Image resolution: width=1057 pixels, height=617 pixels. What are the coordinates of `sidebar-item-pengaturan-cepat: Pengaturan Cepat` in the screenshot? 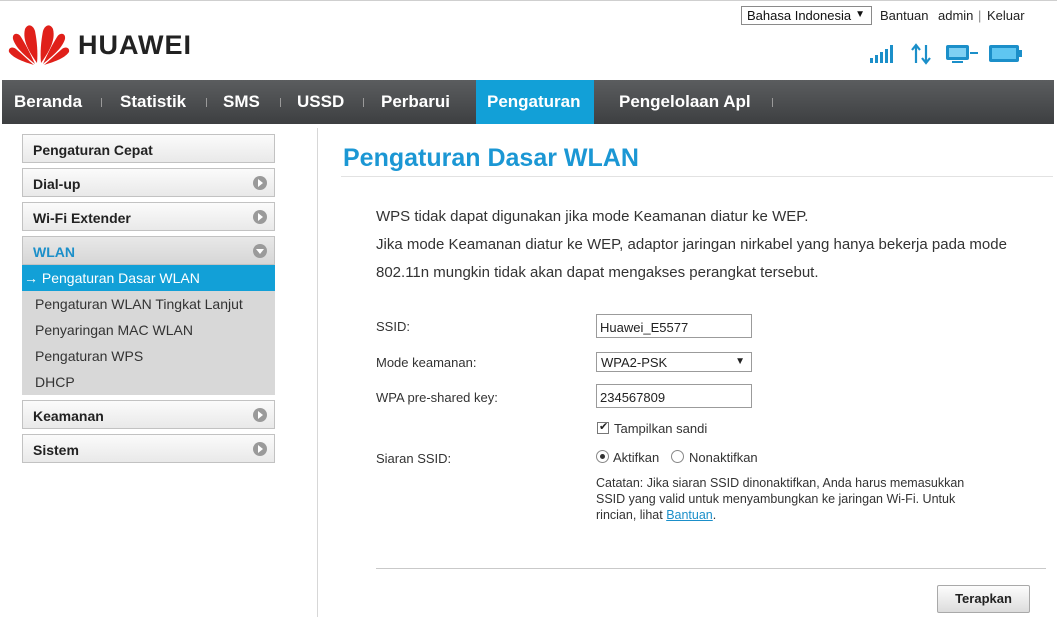 It's located at (148, 148).